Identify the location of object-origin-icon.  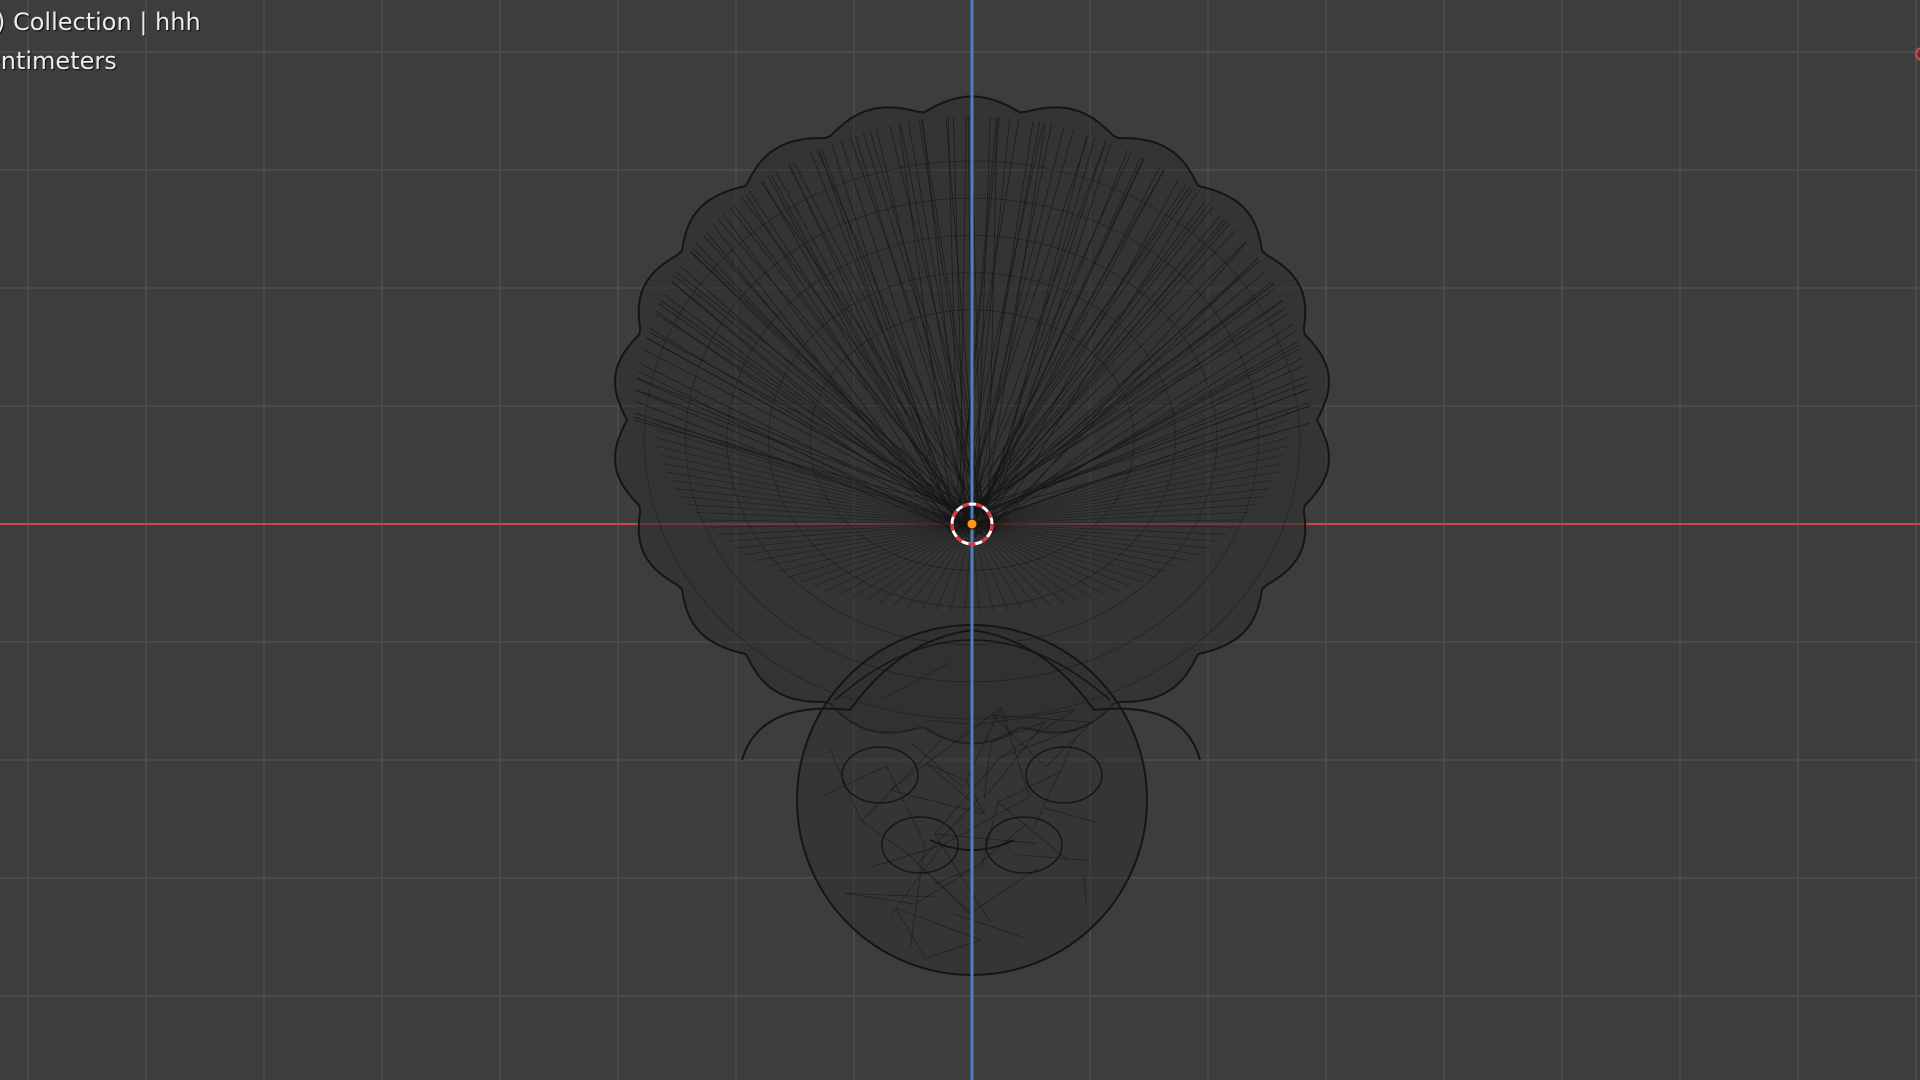
(972, 524).